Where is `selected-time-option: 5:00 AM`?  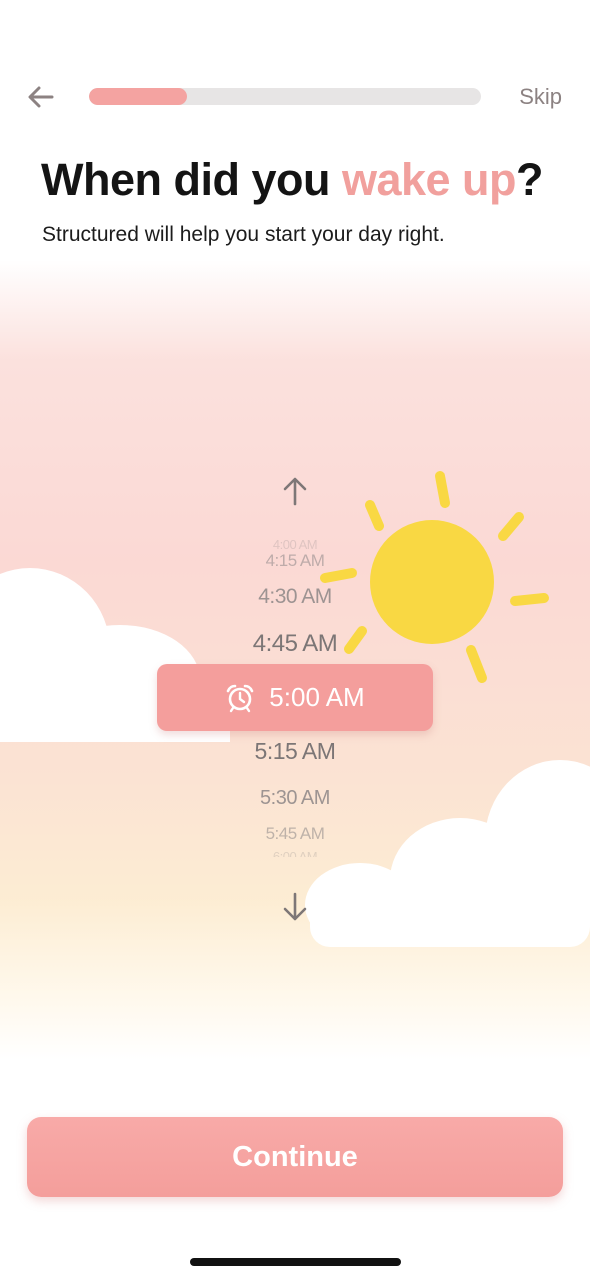 selected-time-option: 5:00 AM is located at coordinates (295, 697).